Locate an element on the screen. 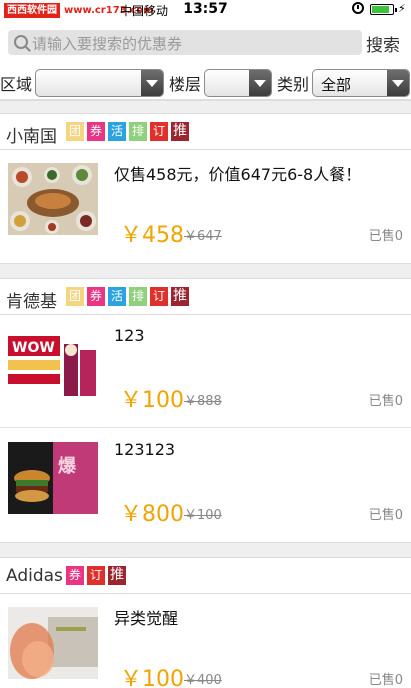 The width and height of the screenshot is (411, 688). category-select: 全部 is located at coordinates (361, 83).